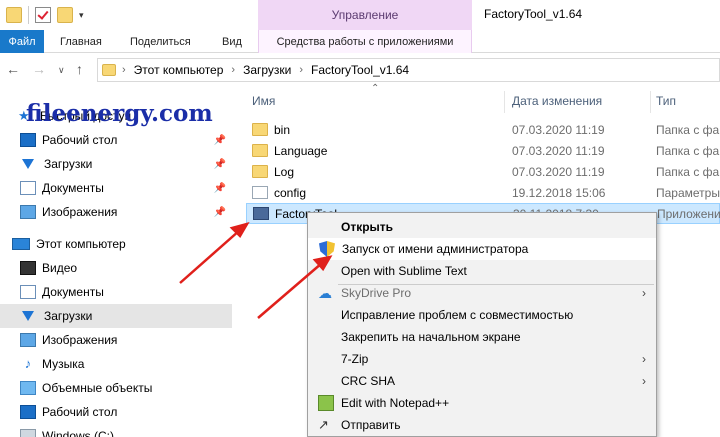  Describe the element at coordinates (323, 424) in the screenshot. I see `share-icon: ↗` at that location.